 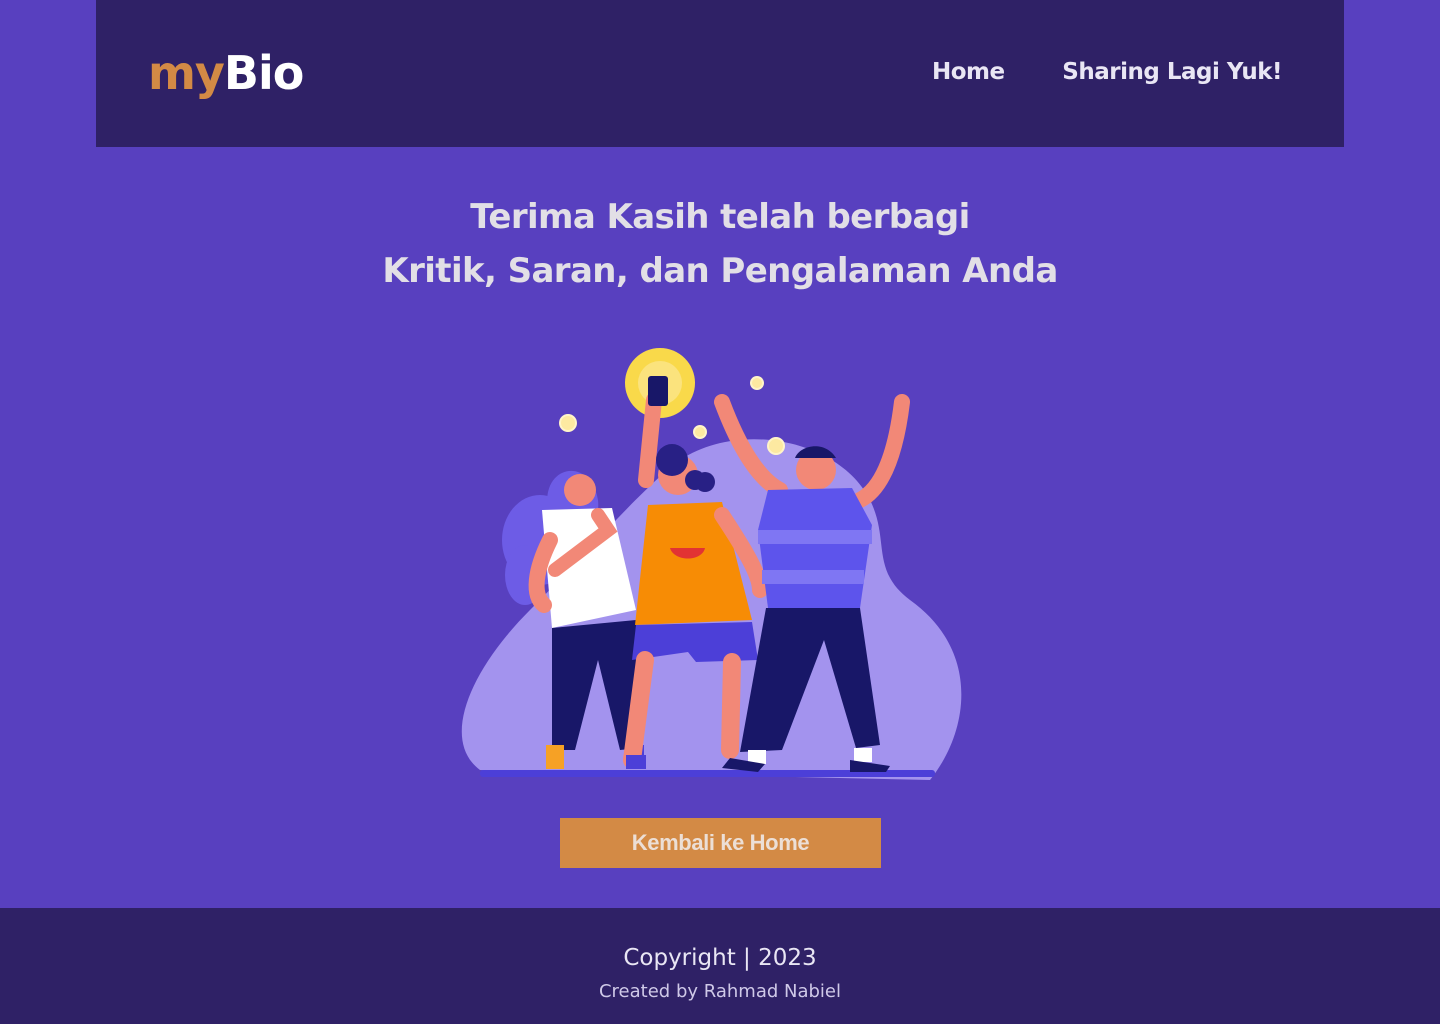 What do you see at coordinates (720, 73) in the screenshot?
I see `navbar: myBio Home Sharing Lagi Yuk!` at bounding box center [720, 73].